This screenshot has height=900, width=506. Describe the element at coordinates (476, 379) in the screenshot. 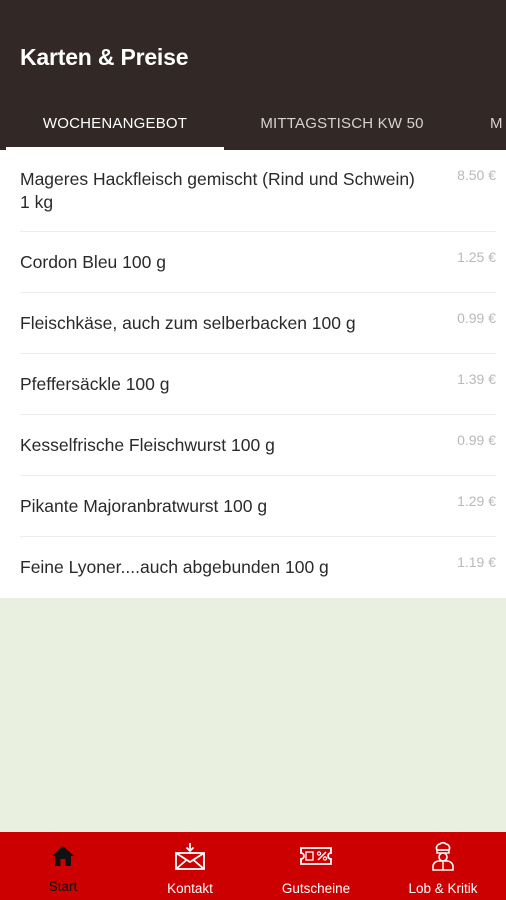

I see `item-price: 1.39 €` at that location.